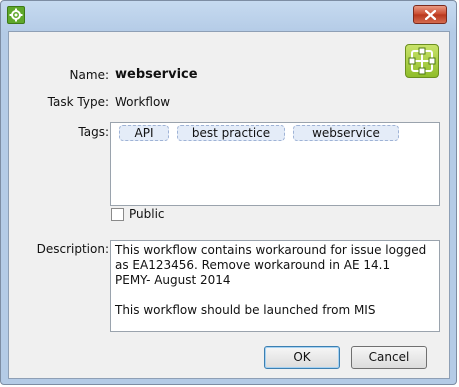 The image size is (459, 387). I want to click on name-value: webservice, so click(156, 74).